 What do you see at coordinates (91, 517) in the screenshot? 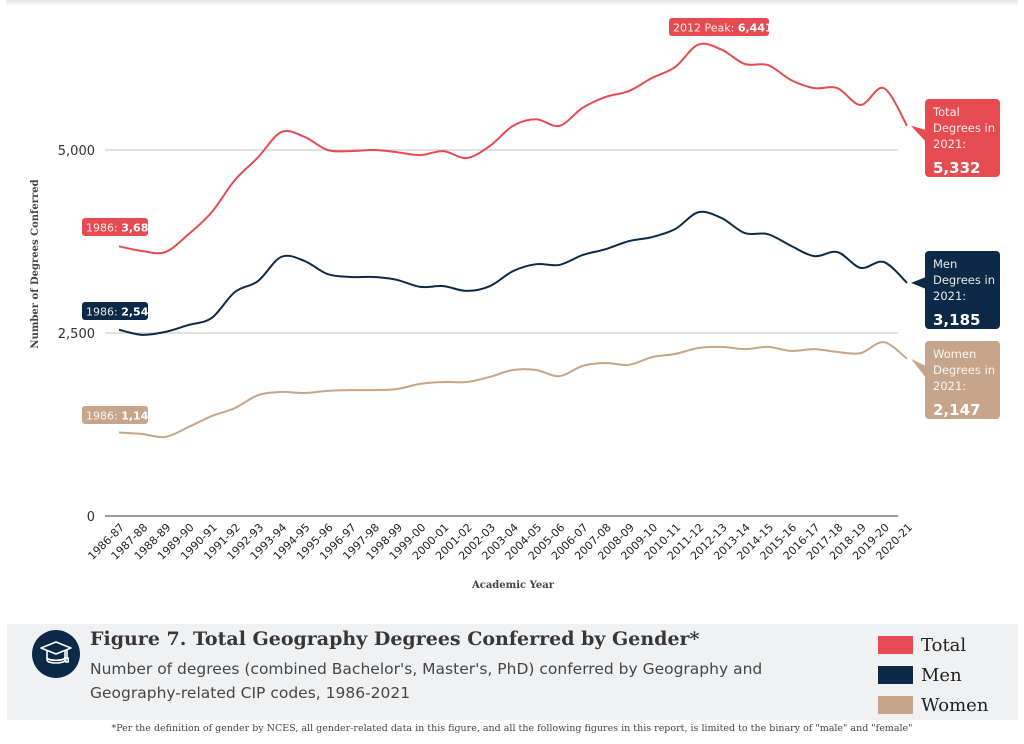
I see `y-tick-label: 0` at bounding box center [91, 517].